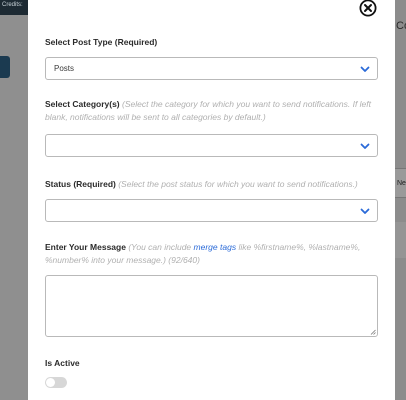 The height and width of the screenshot is (400, 406). Describe the element at coordinates (400, 200) in the screenshot. I see `background-right-panel` at that location.